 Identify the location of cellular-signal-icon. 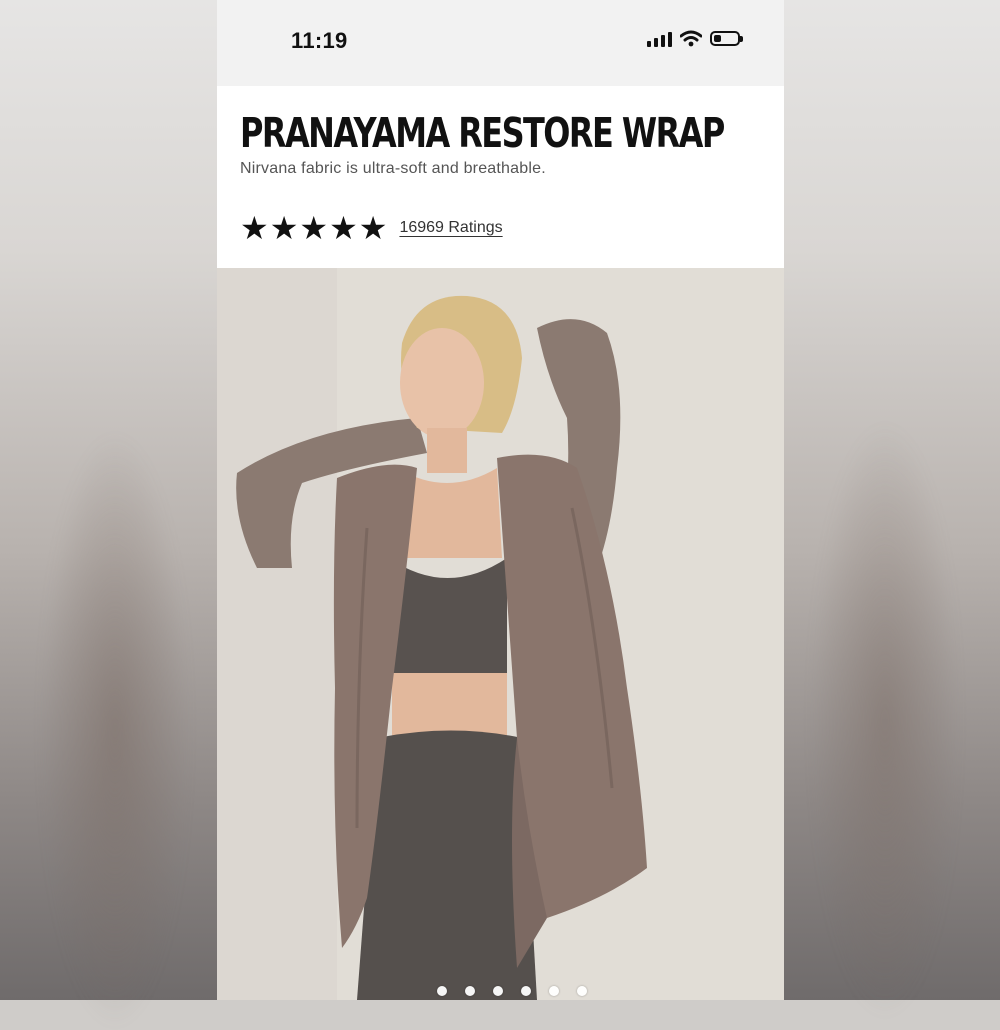
(659, 39).